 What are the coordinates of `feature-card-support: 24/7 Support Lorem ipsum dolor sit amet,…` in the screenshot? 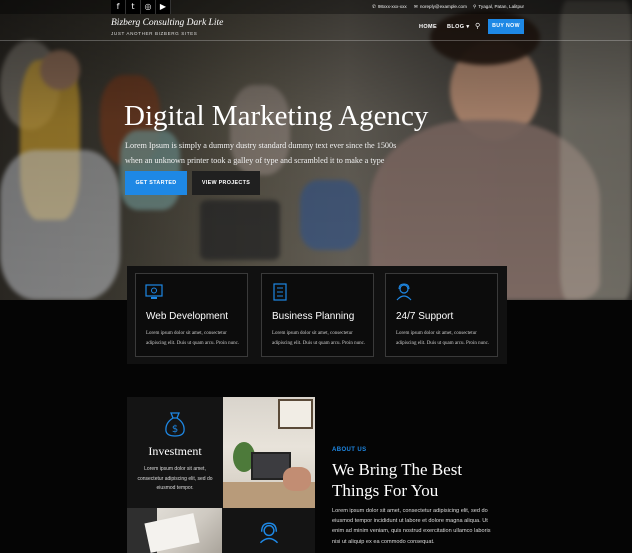 It's located at (441, 315).